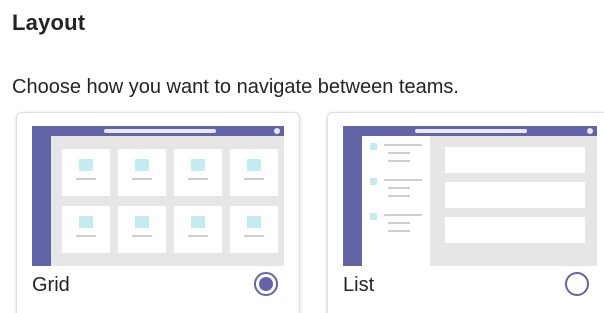 Image resolution: width=604 pixels, height=313 pixels. I want to click on section-title: Layout, so click(49, 22).